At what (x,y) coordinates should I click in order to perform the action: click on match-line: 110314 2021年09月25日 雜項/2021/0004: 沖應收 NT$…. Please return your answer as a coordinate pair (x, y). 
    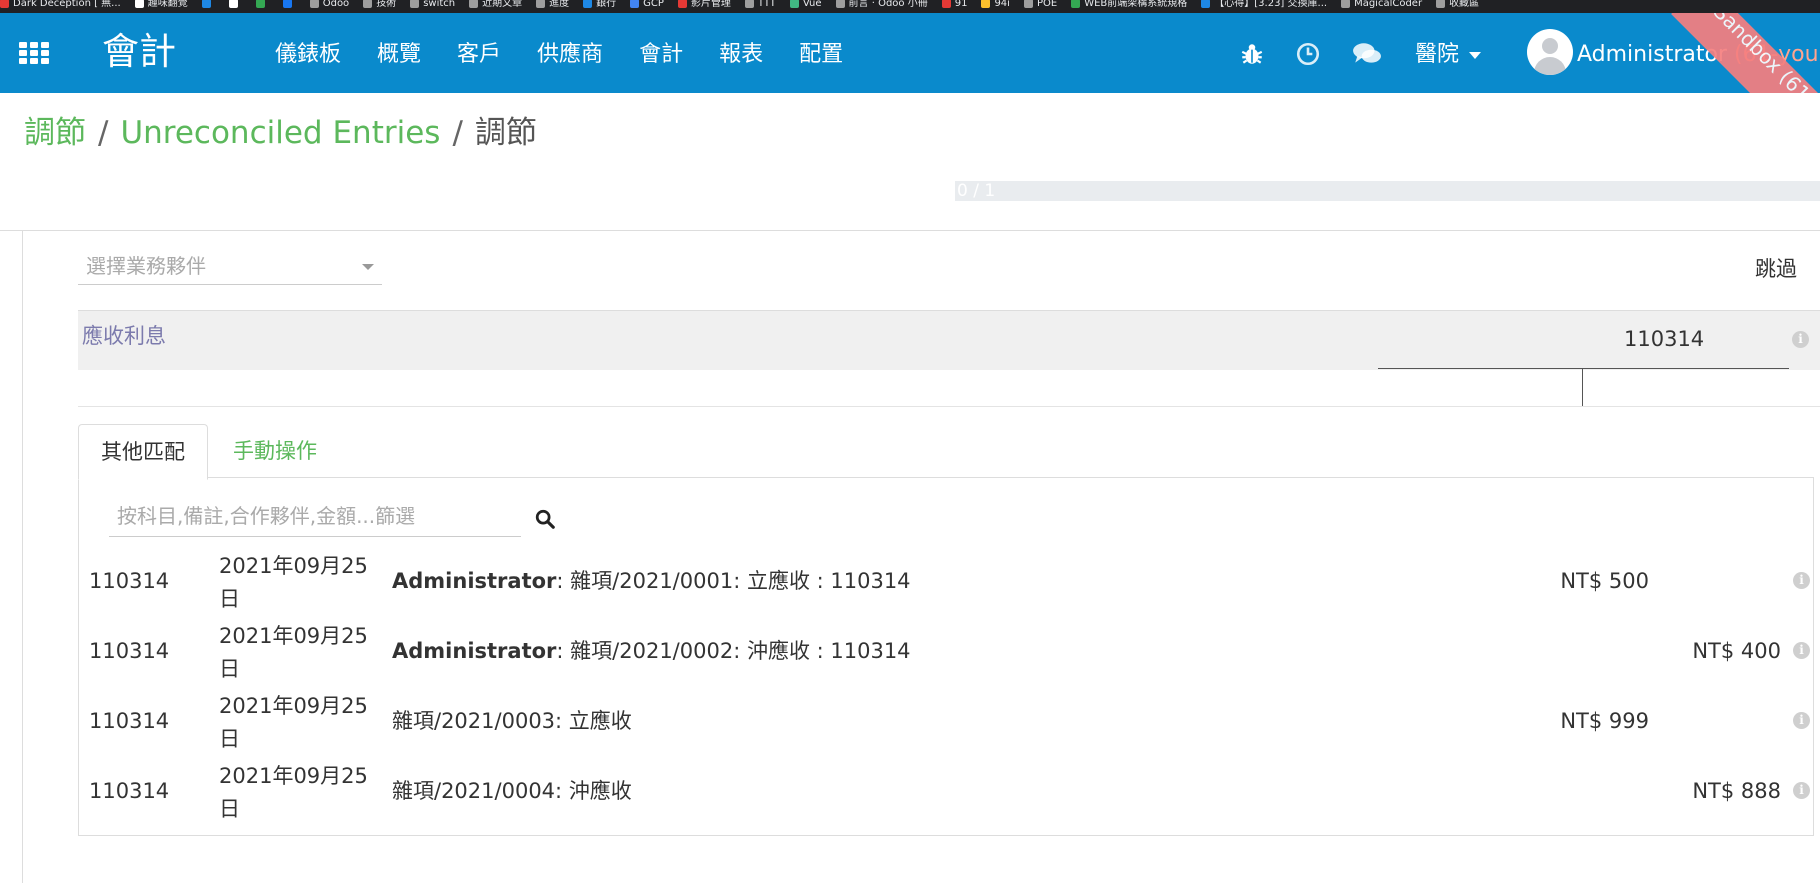
    Looking at the image, I should click on (946, 793).